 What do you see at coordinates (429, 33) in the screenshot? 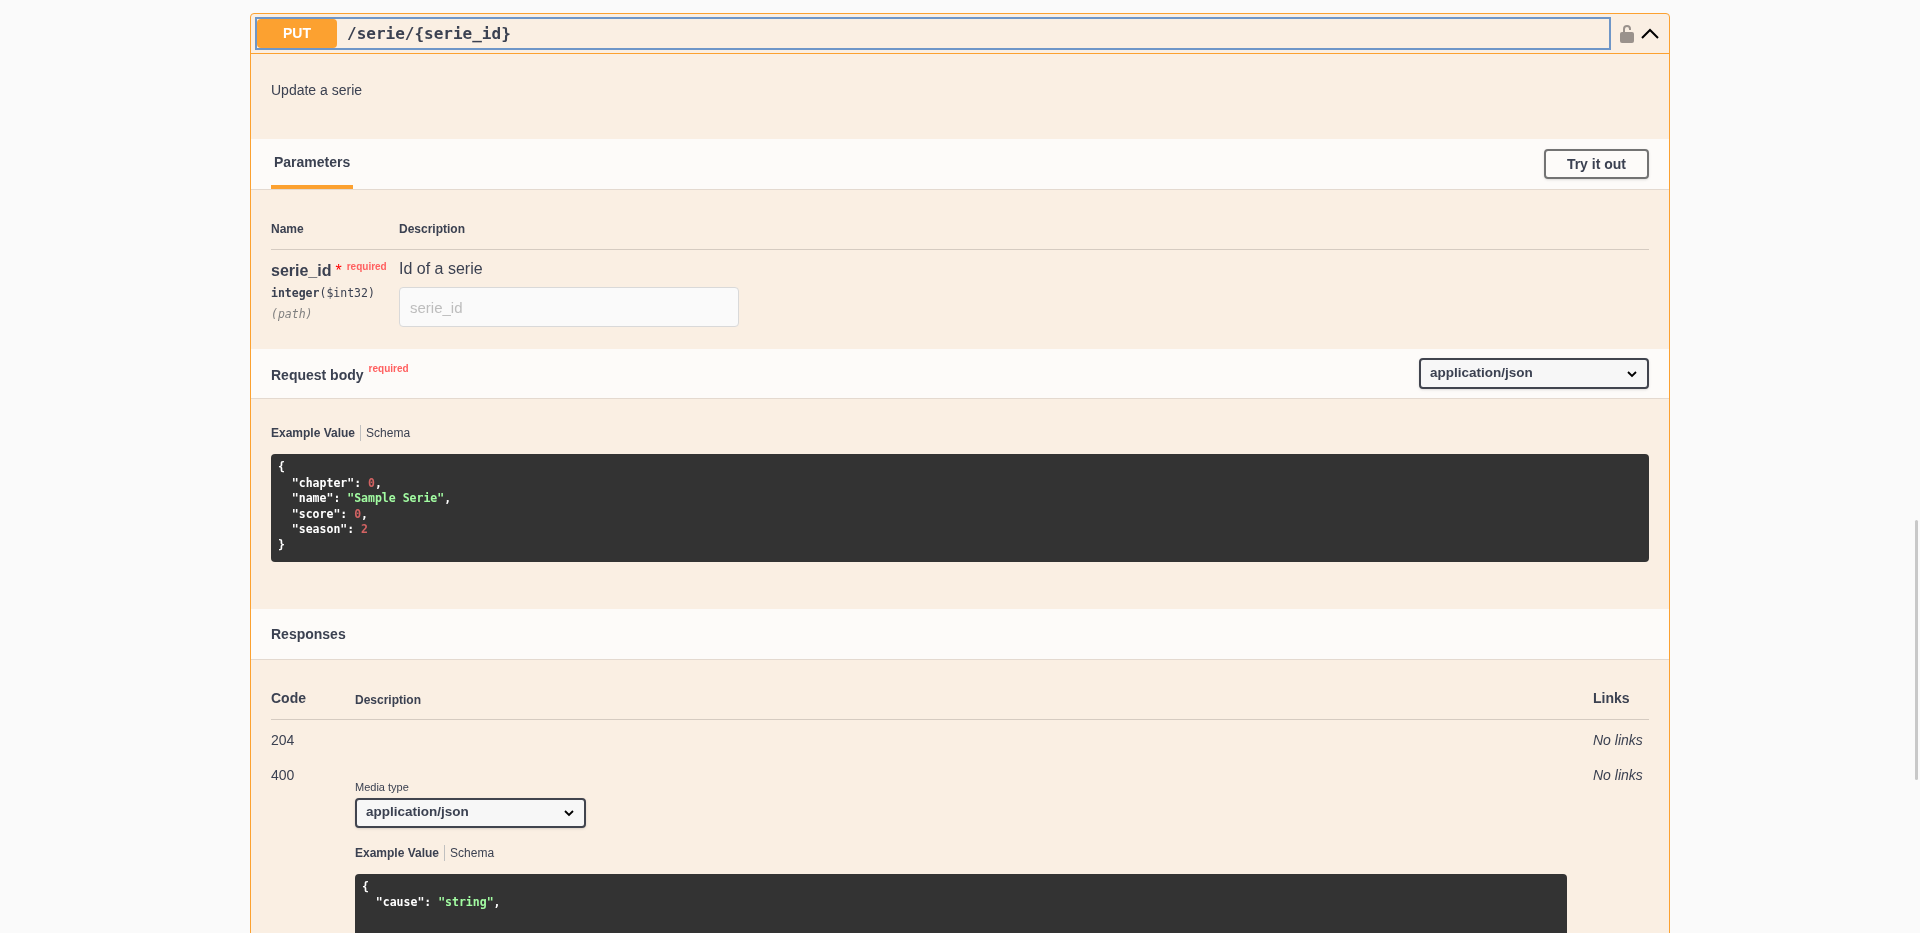
I see `endpoint-path: /serie/{serie_id}` at bounding box center [429, 33].